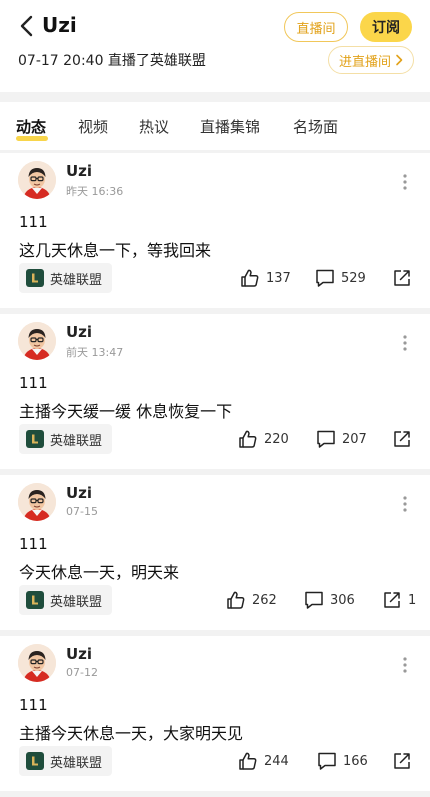  I want to click on like-button: 262, so click(251, 600).